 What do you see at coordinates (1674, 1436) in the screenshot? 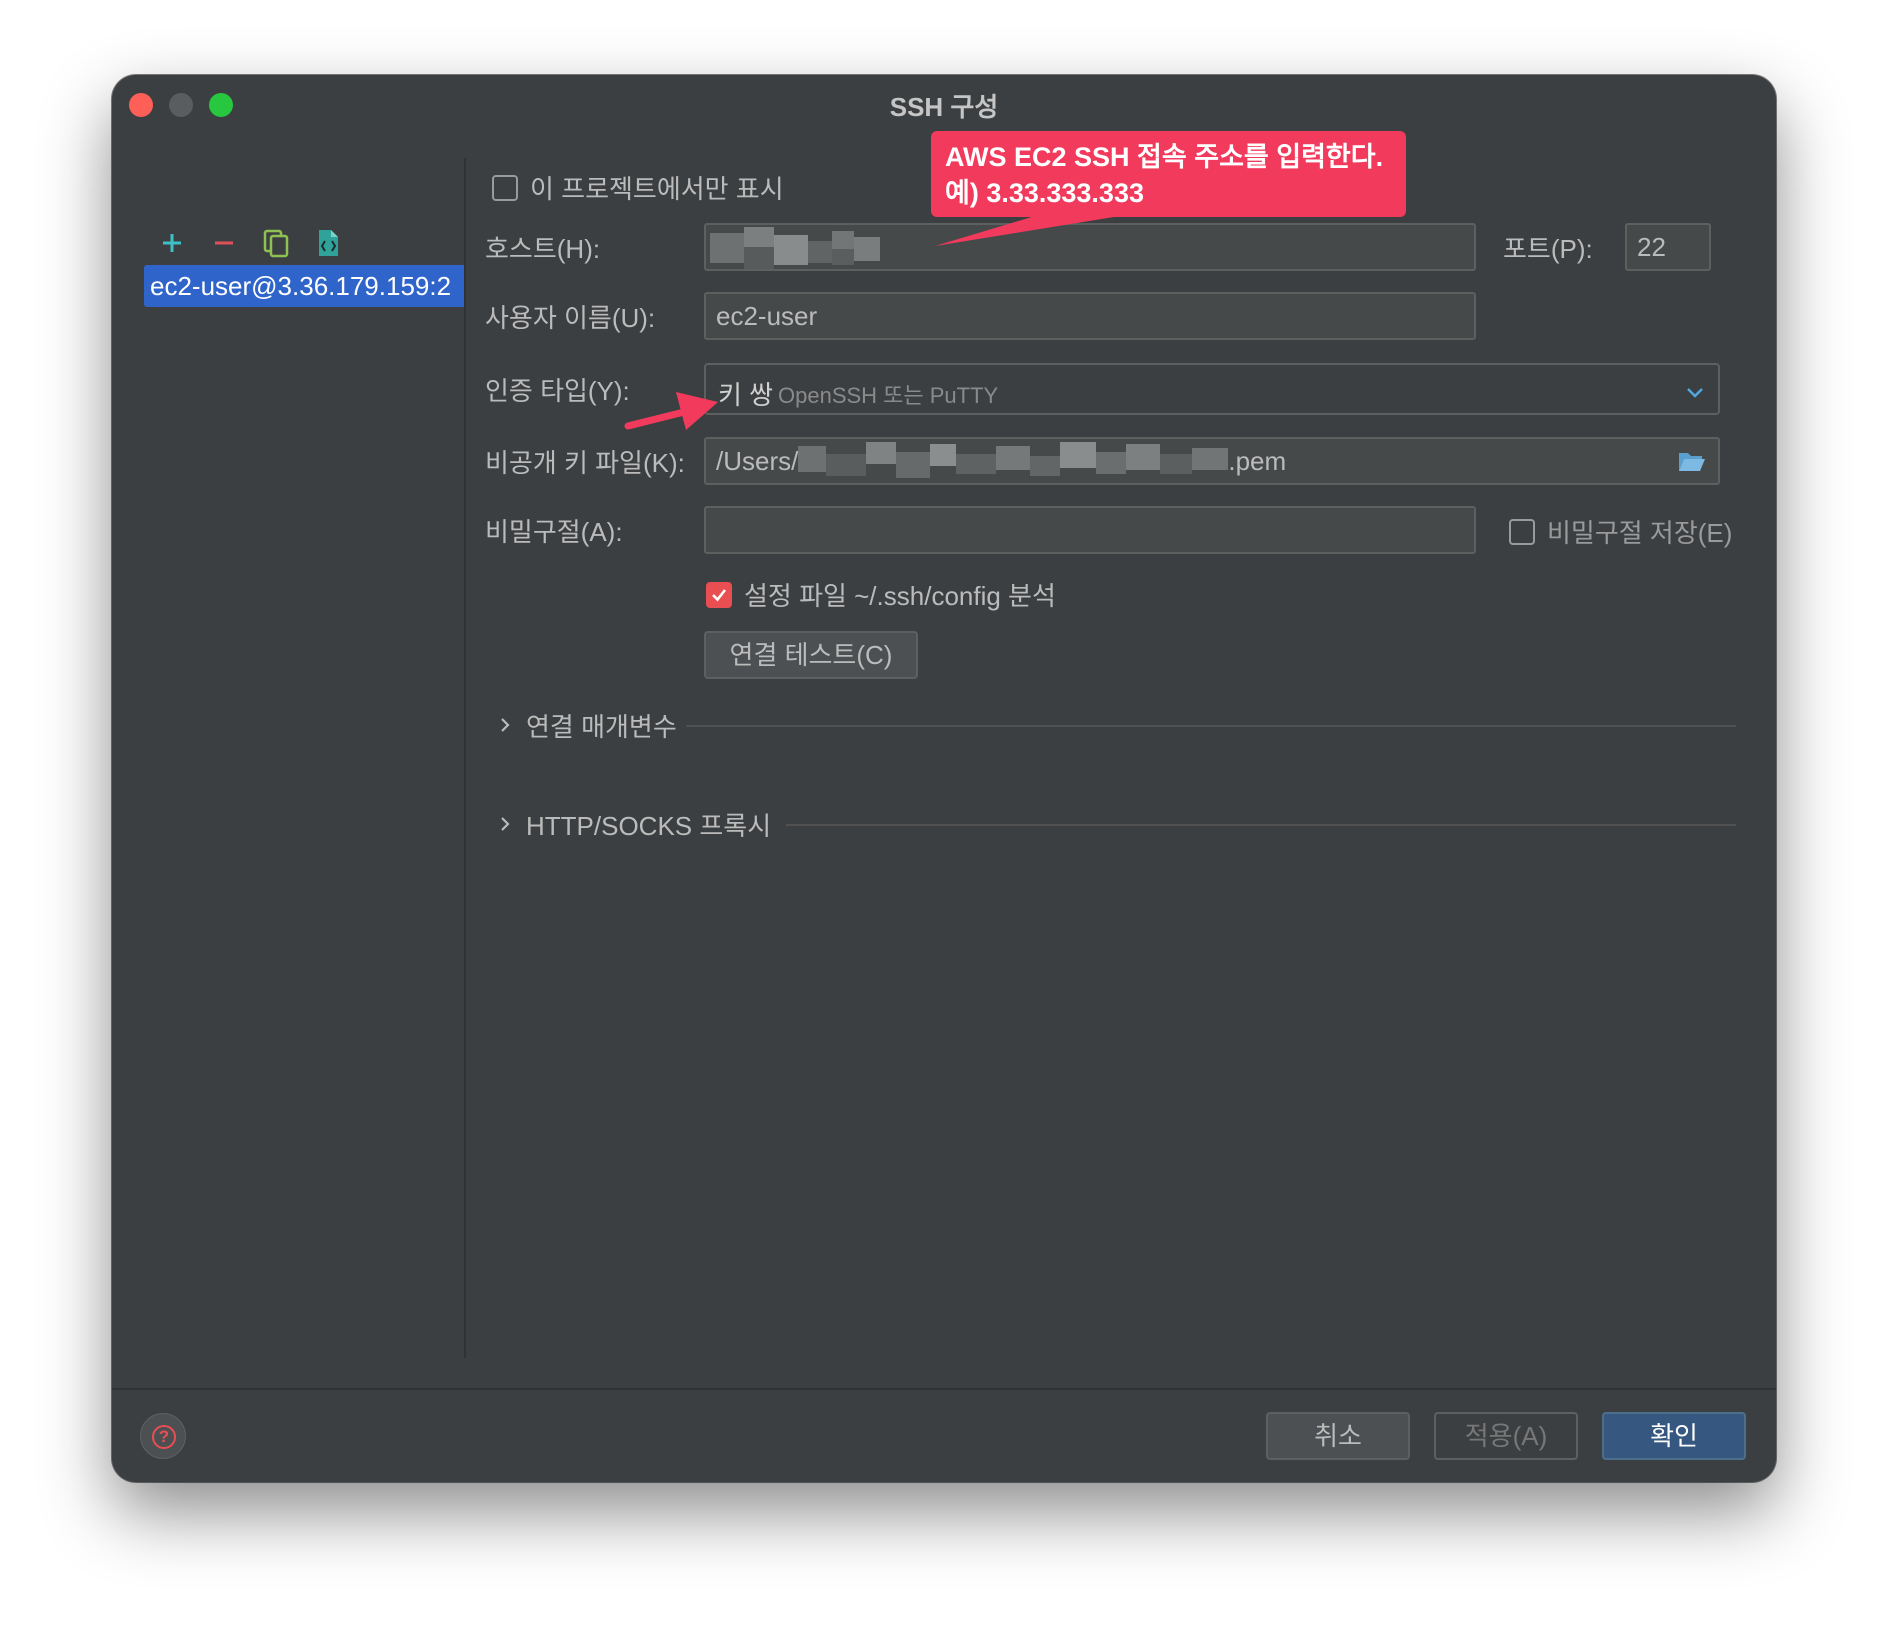
I see `ok-button: 확인` at bounding box center [1674, 1436].